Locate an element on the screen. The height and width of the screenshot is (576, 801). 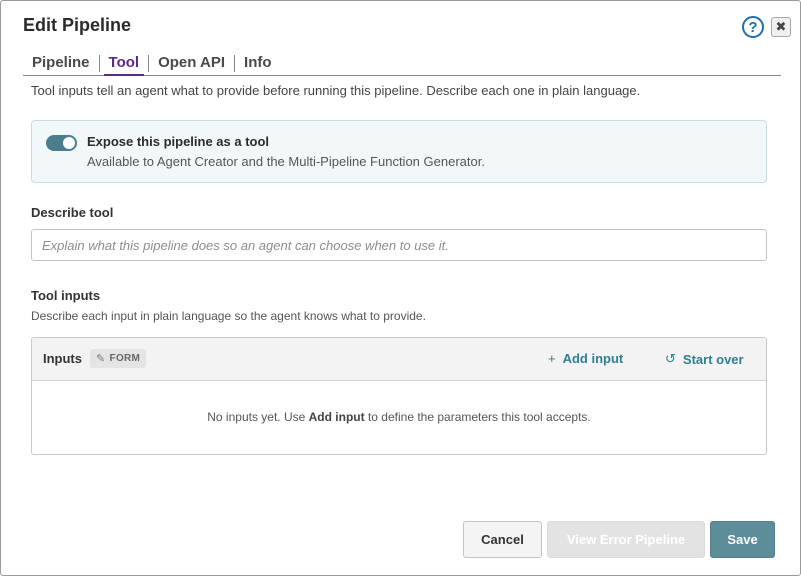
start-over-label: Start over is located at coordinates (713, 359).